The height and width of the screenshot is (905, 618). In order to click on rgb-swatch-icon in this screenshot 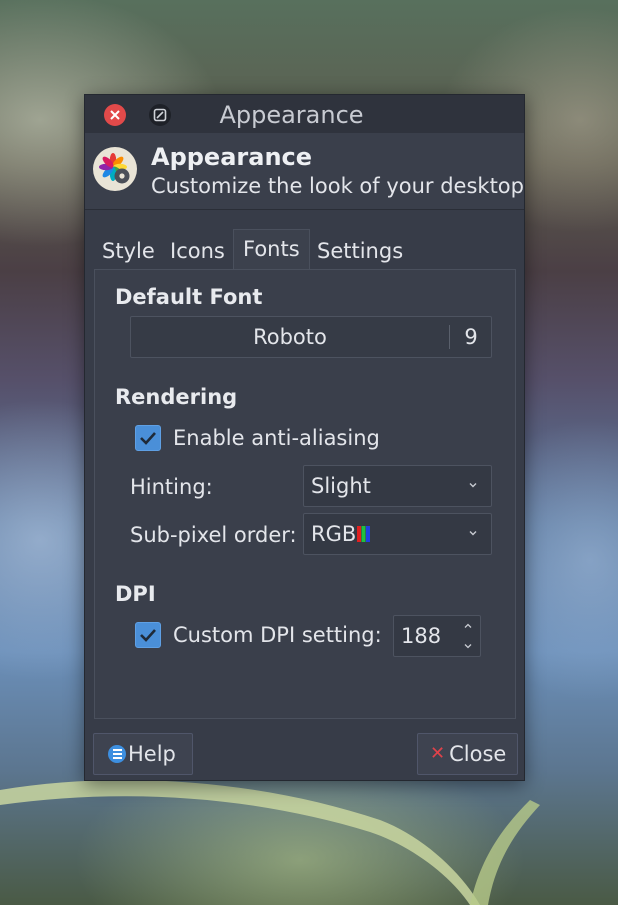, I will do `click(364, 534)`.